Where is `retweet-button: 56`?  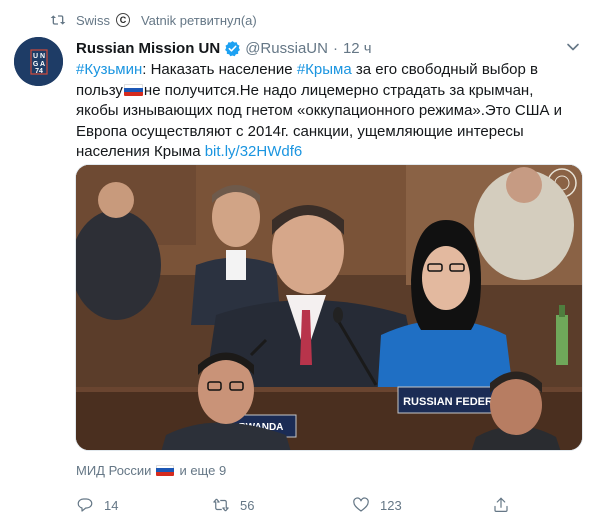 retweet-button: 56 is located at coordinates (233, 505).